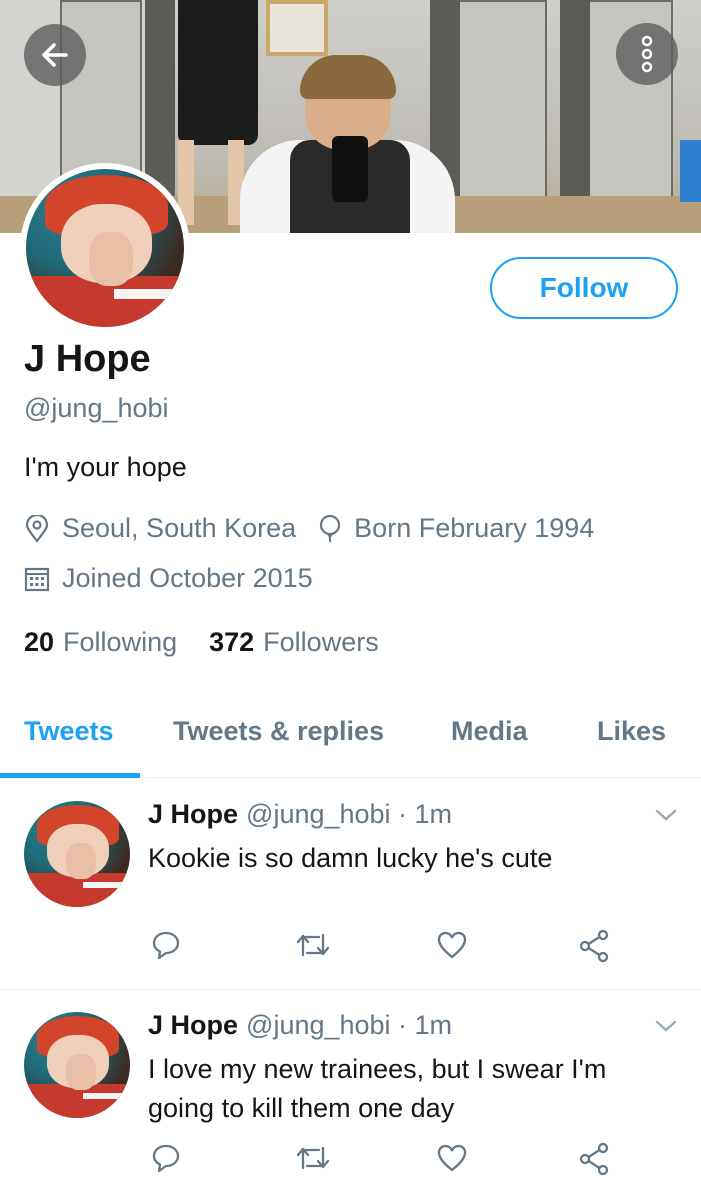  What do you see at coordinates (489, 731) in the screenshot?
I see `tab-media: Media` at bounding box center [489, 731].